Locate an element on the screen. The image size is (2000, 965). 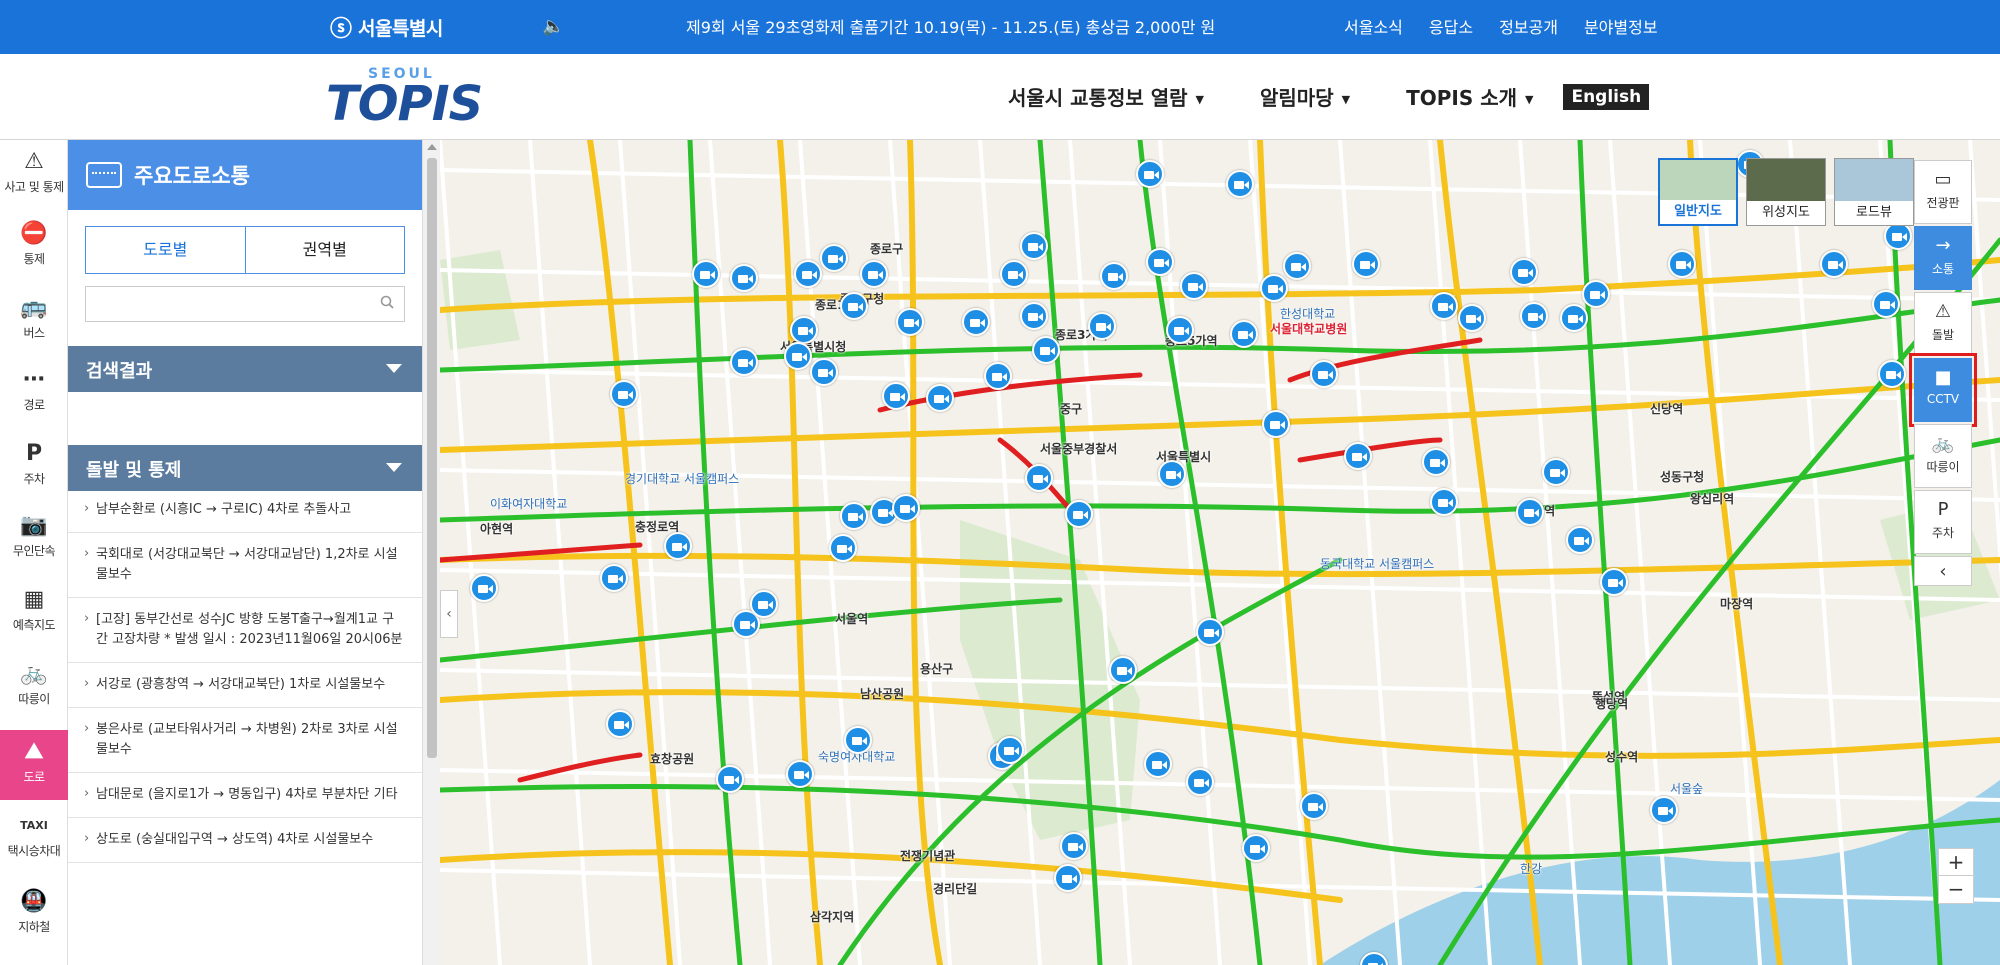
tool-incident: ⚠ 돌발 is located at coordinates (1943, 324).